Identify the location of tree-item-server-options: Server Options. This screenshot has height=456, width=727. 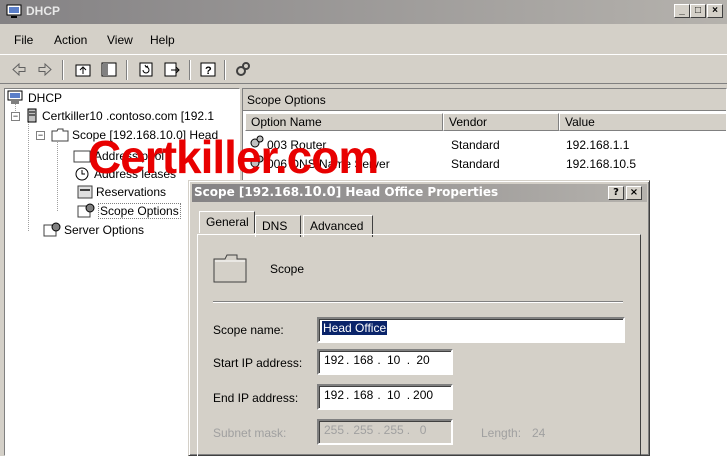
(93, 230).